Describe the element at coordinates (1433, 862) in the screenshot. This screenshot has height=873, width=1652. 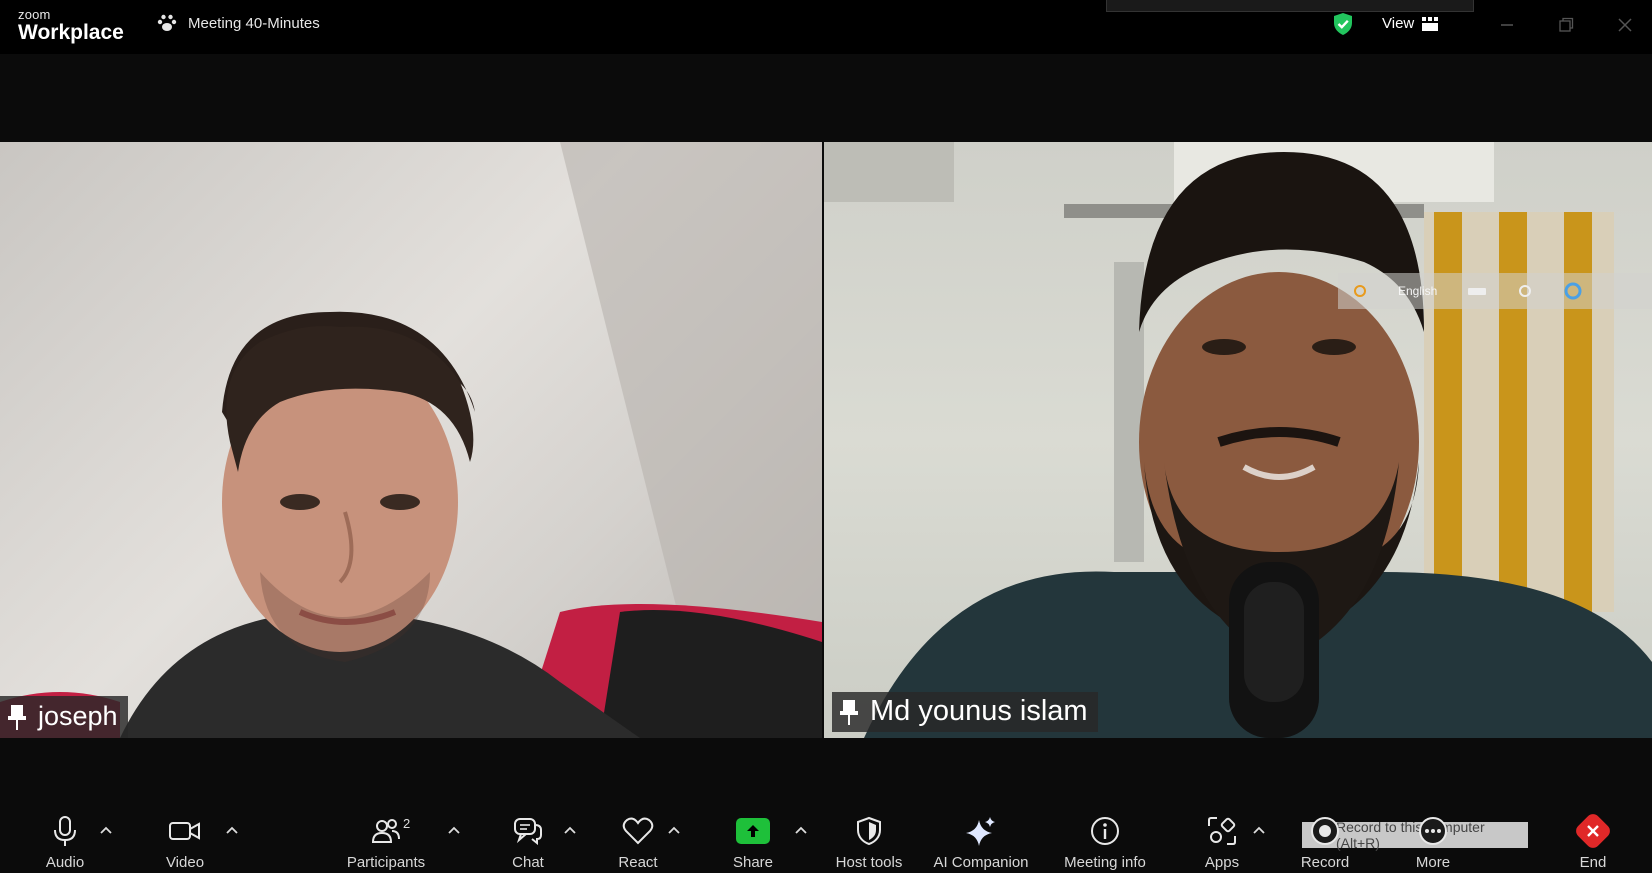
I see `more-label: More` at that location.